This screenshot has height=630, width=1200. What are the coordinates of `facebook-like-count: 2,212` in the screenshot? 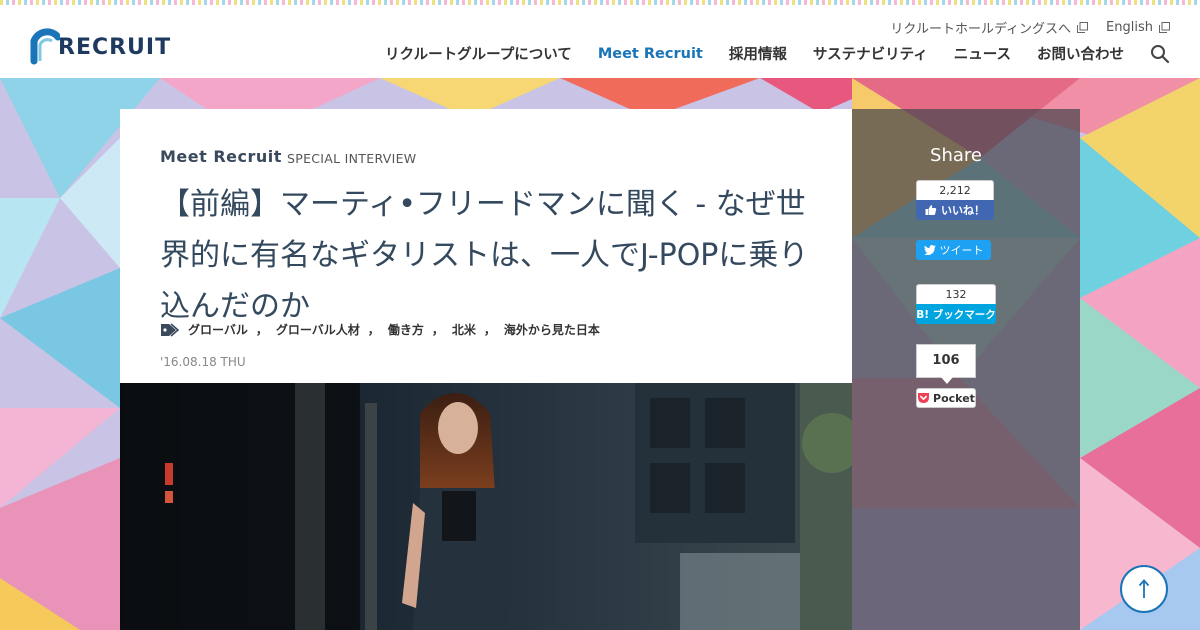 It's located at (955, 190).